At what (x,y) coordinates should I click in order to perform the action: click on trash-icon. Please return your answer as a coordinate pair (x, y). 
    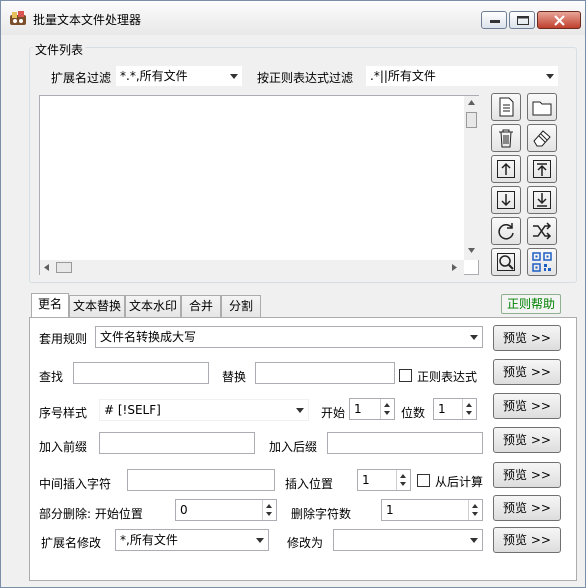
    Looking at the image, I should click on (506, 138).